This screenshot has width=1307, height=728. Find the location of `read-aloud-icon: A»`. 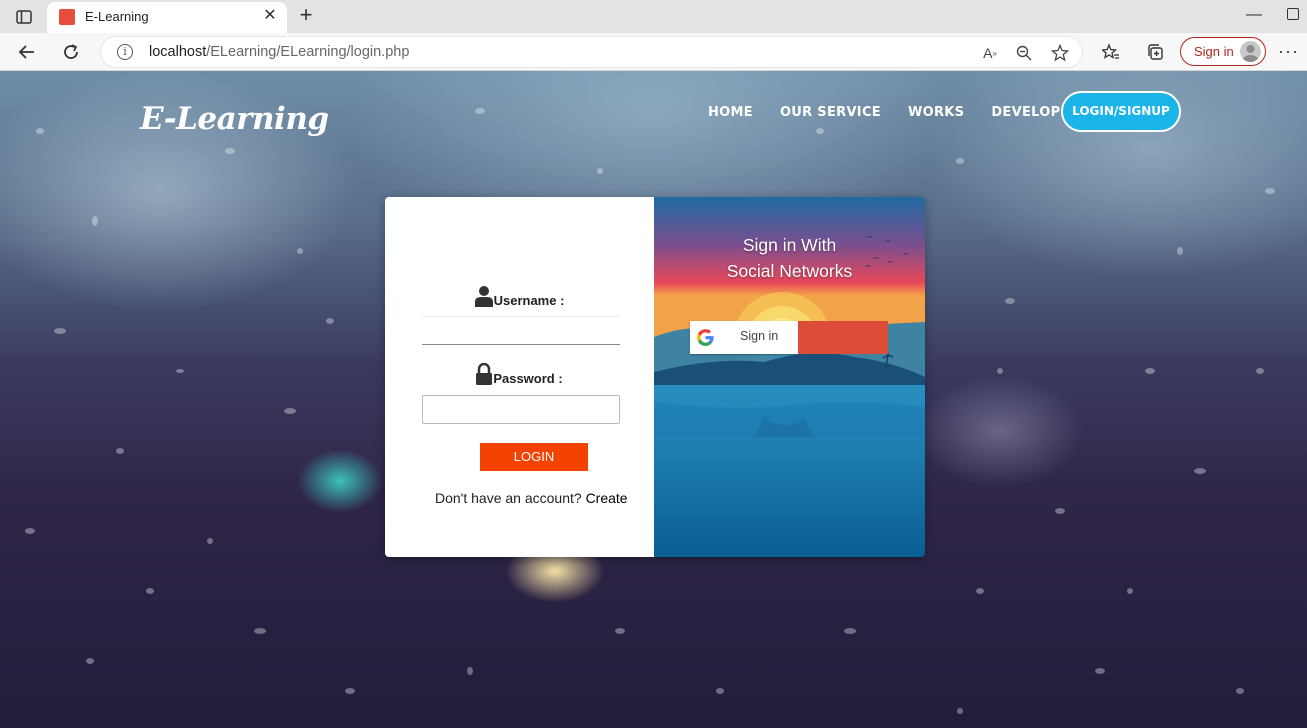

read-aloud-icon: A» is located at coordinates (990, 53).